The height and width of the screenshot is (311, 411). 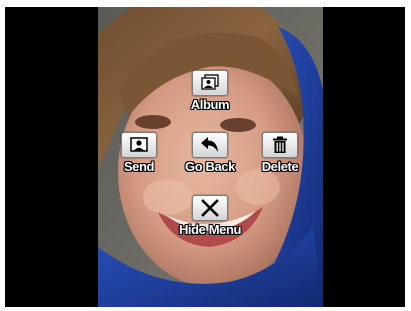 I want to click on send-icon-tile, so click(x=139, y=145).